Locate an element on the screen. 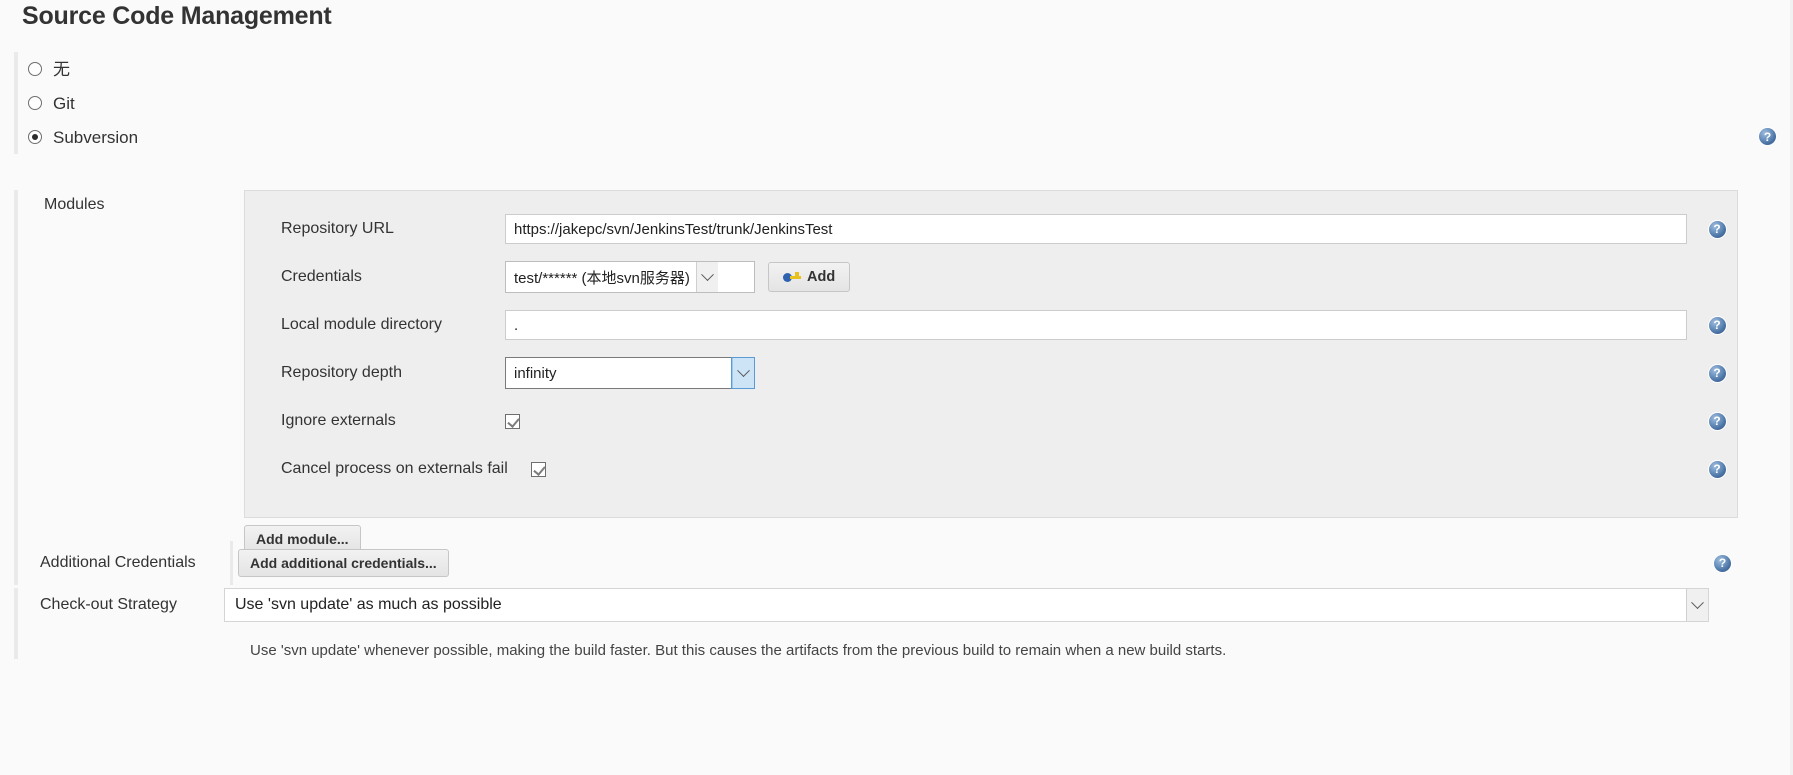 Image resolution: width=1793 pixels, height=775 pixels. field-row-cancel-process-on-externals-fail: Cancel process on externals fail is located at coordinates (991, 469).